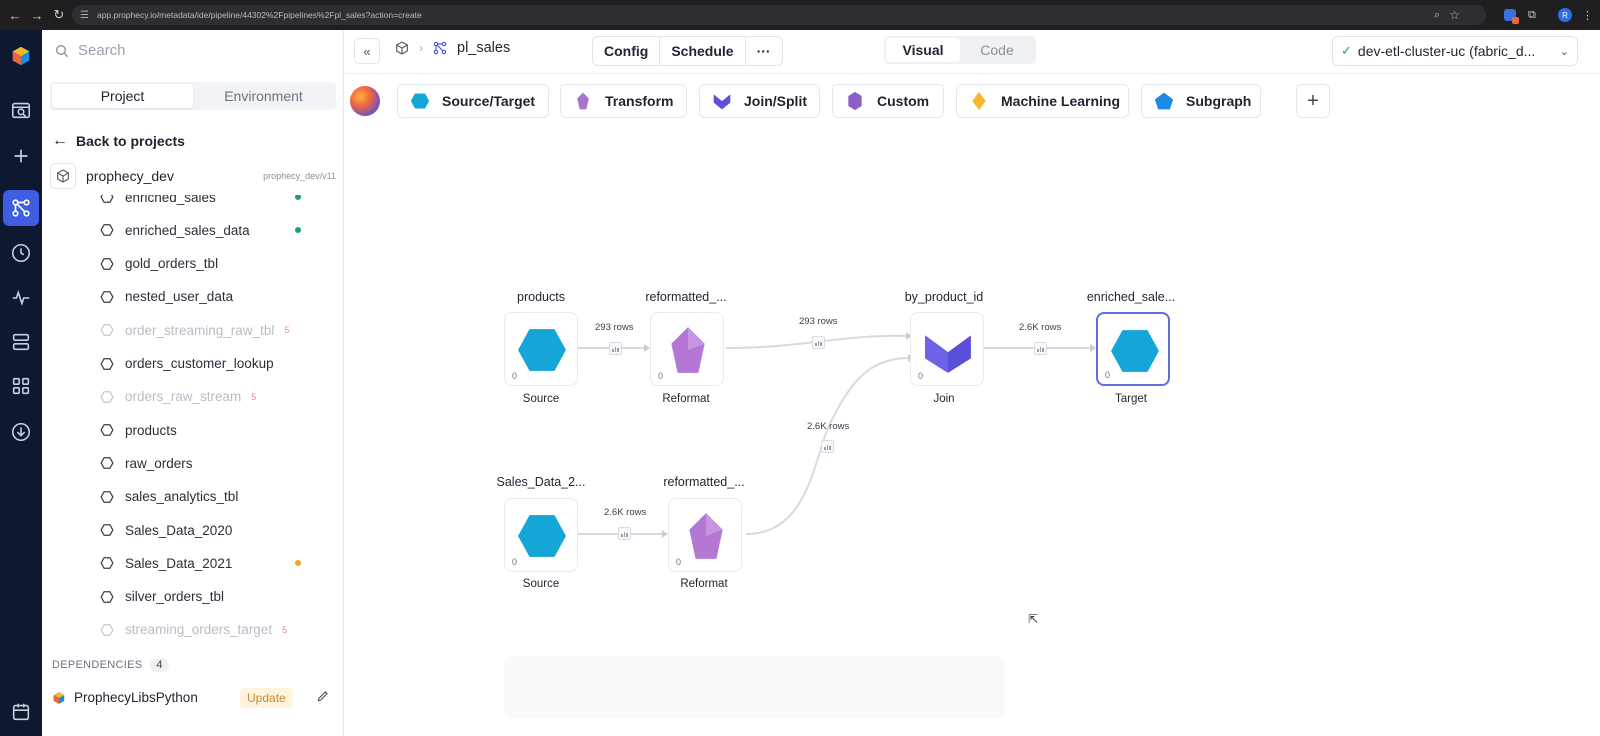 The height and width of the screenshot is (736, 1600). Describe the element at coordinates (266, 697) in the screenshot. I see `update-button: Update` at that location.